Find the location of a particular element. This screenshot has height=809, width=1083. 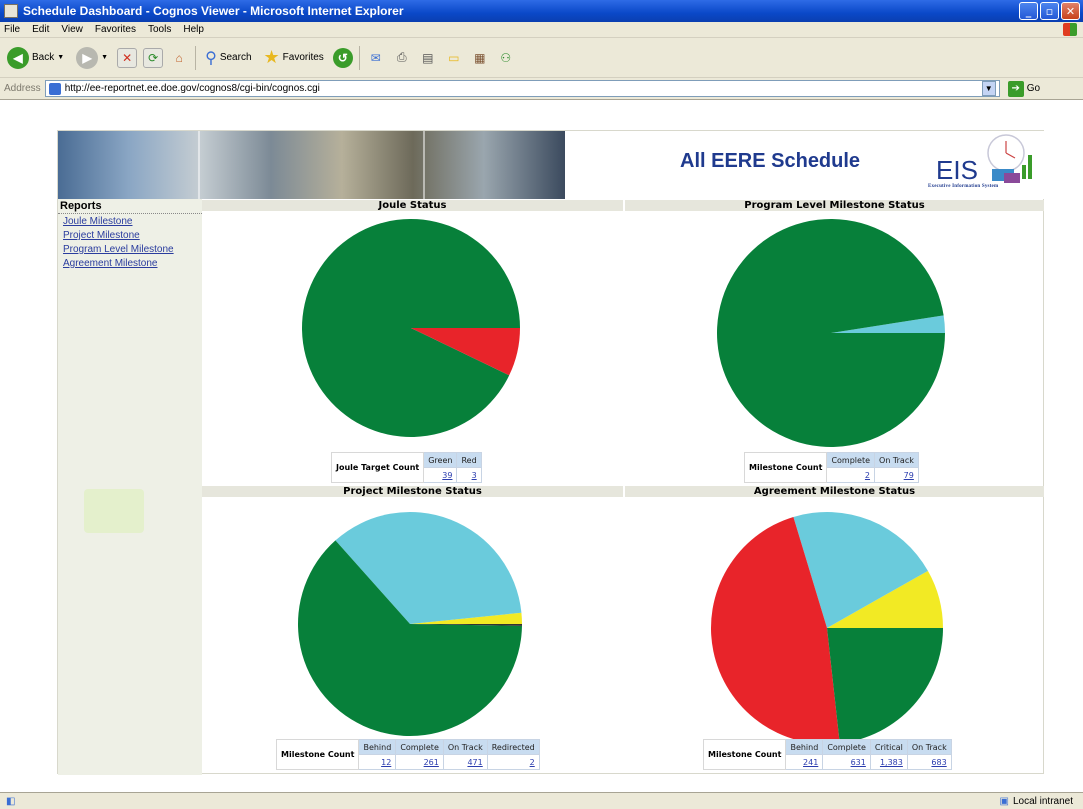

joule-status-pie-chart is located at coordinates (410, 328).